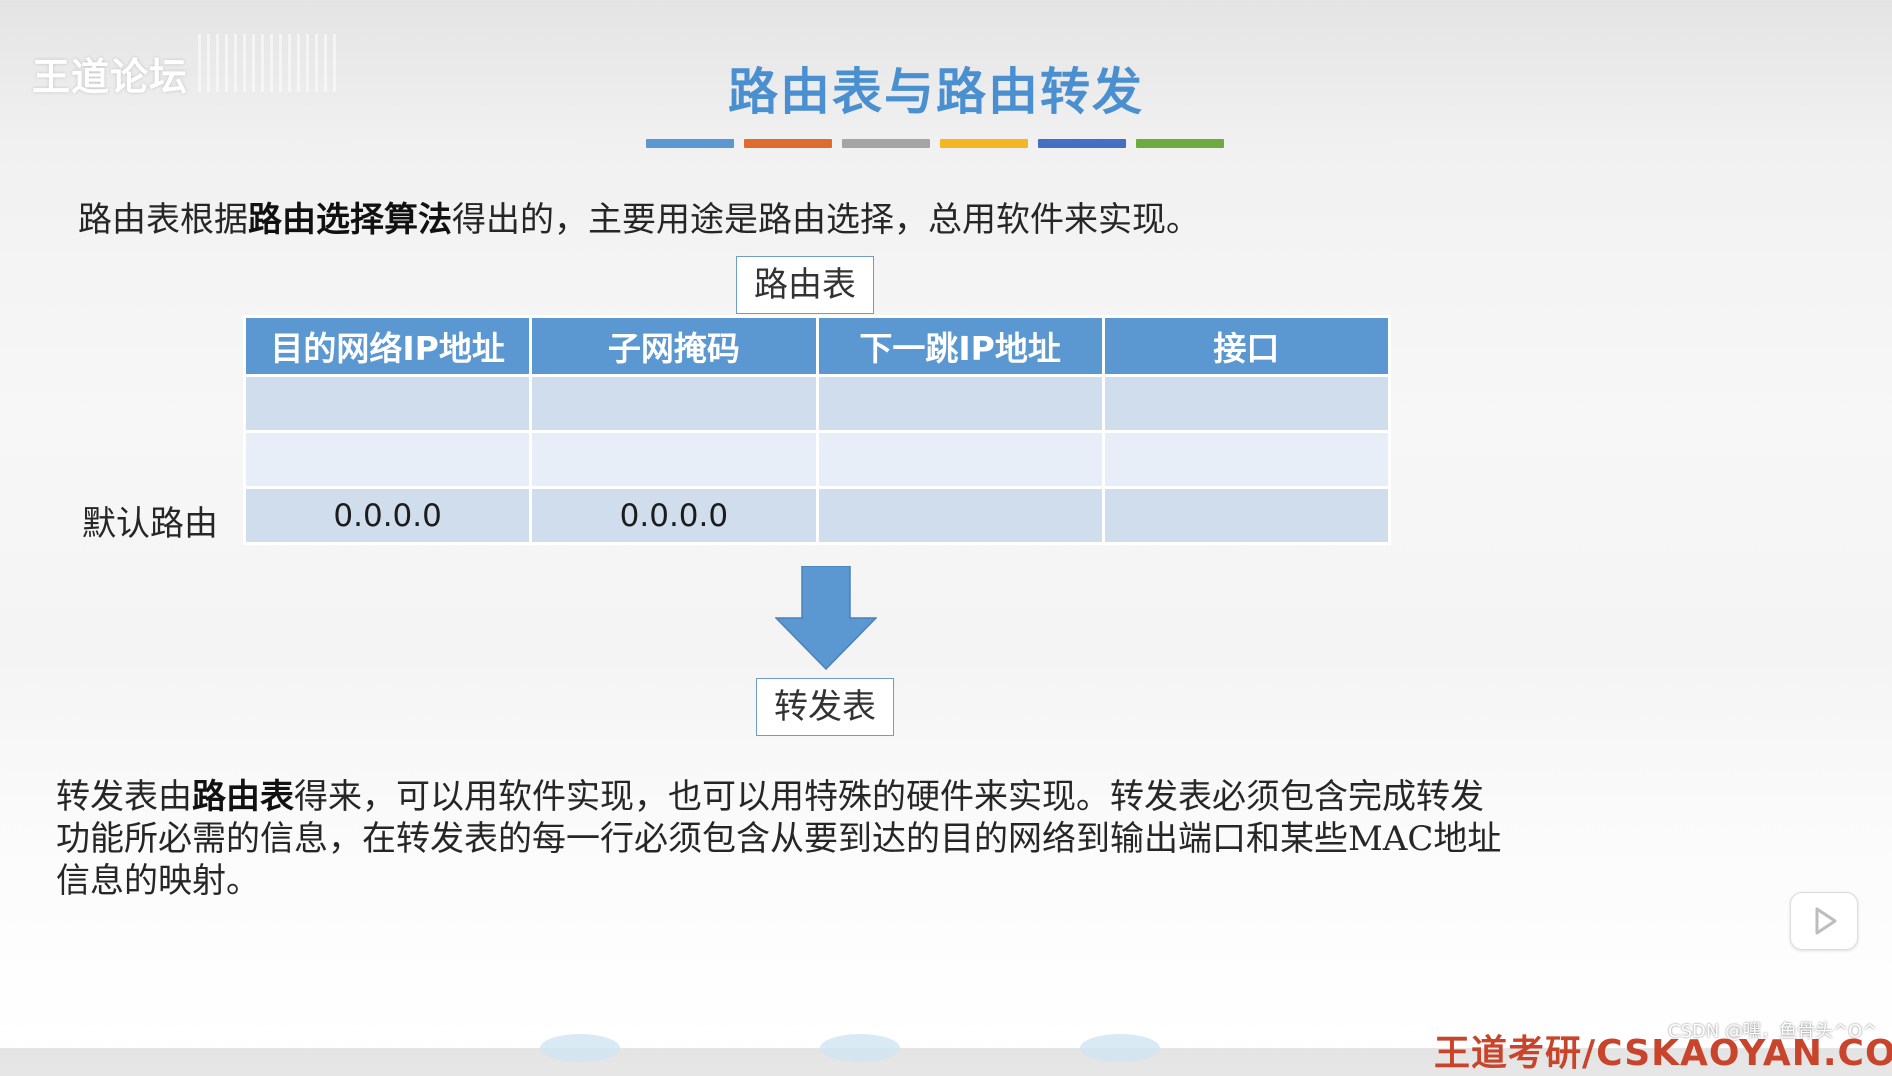  Describe the element at coordinates (158, 881) in the screenshot. I see `paragraph-line: 信息的映射。` at that location.